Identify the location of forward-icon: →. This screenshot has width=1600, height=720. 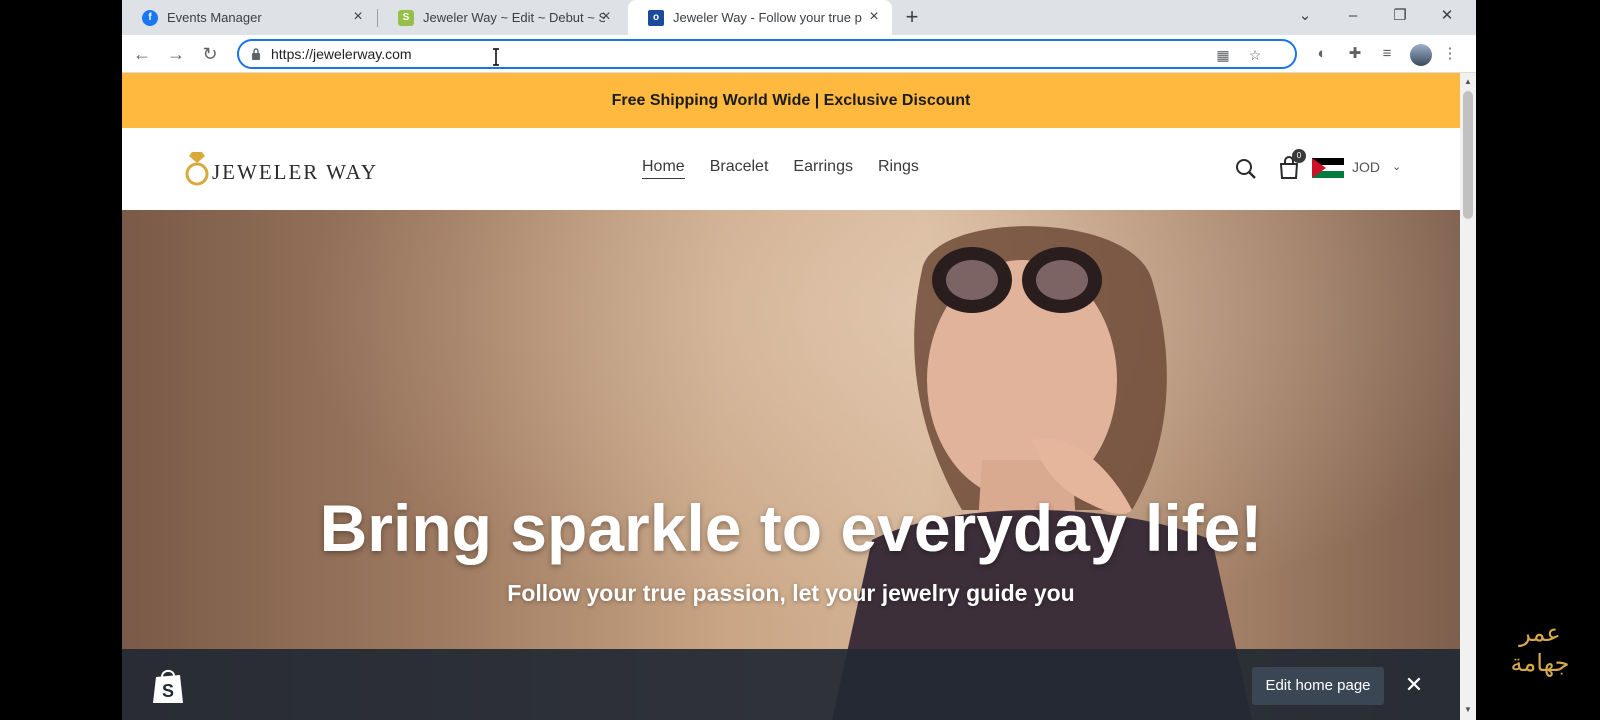
(176, 54).